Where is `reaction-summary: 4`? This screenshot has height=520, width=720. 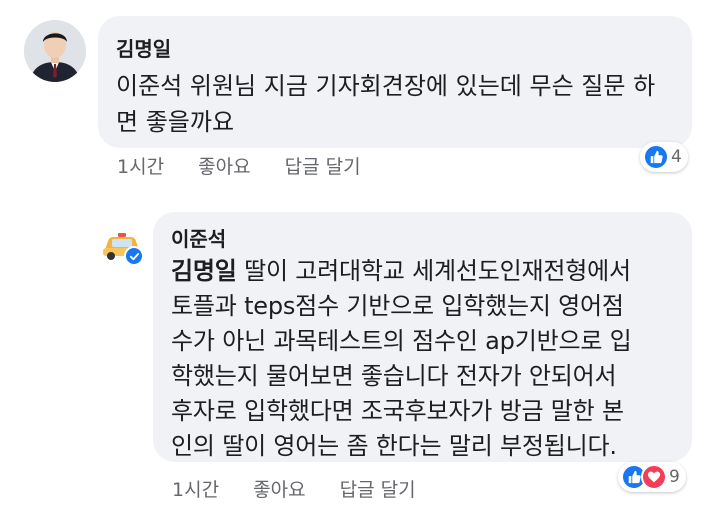 reaction-summary: 4 is located at coordinates (664, 157).